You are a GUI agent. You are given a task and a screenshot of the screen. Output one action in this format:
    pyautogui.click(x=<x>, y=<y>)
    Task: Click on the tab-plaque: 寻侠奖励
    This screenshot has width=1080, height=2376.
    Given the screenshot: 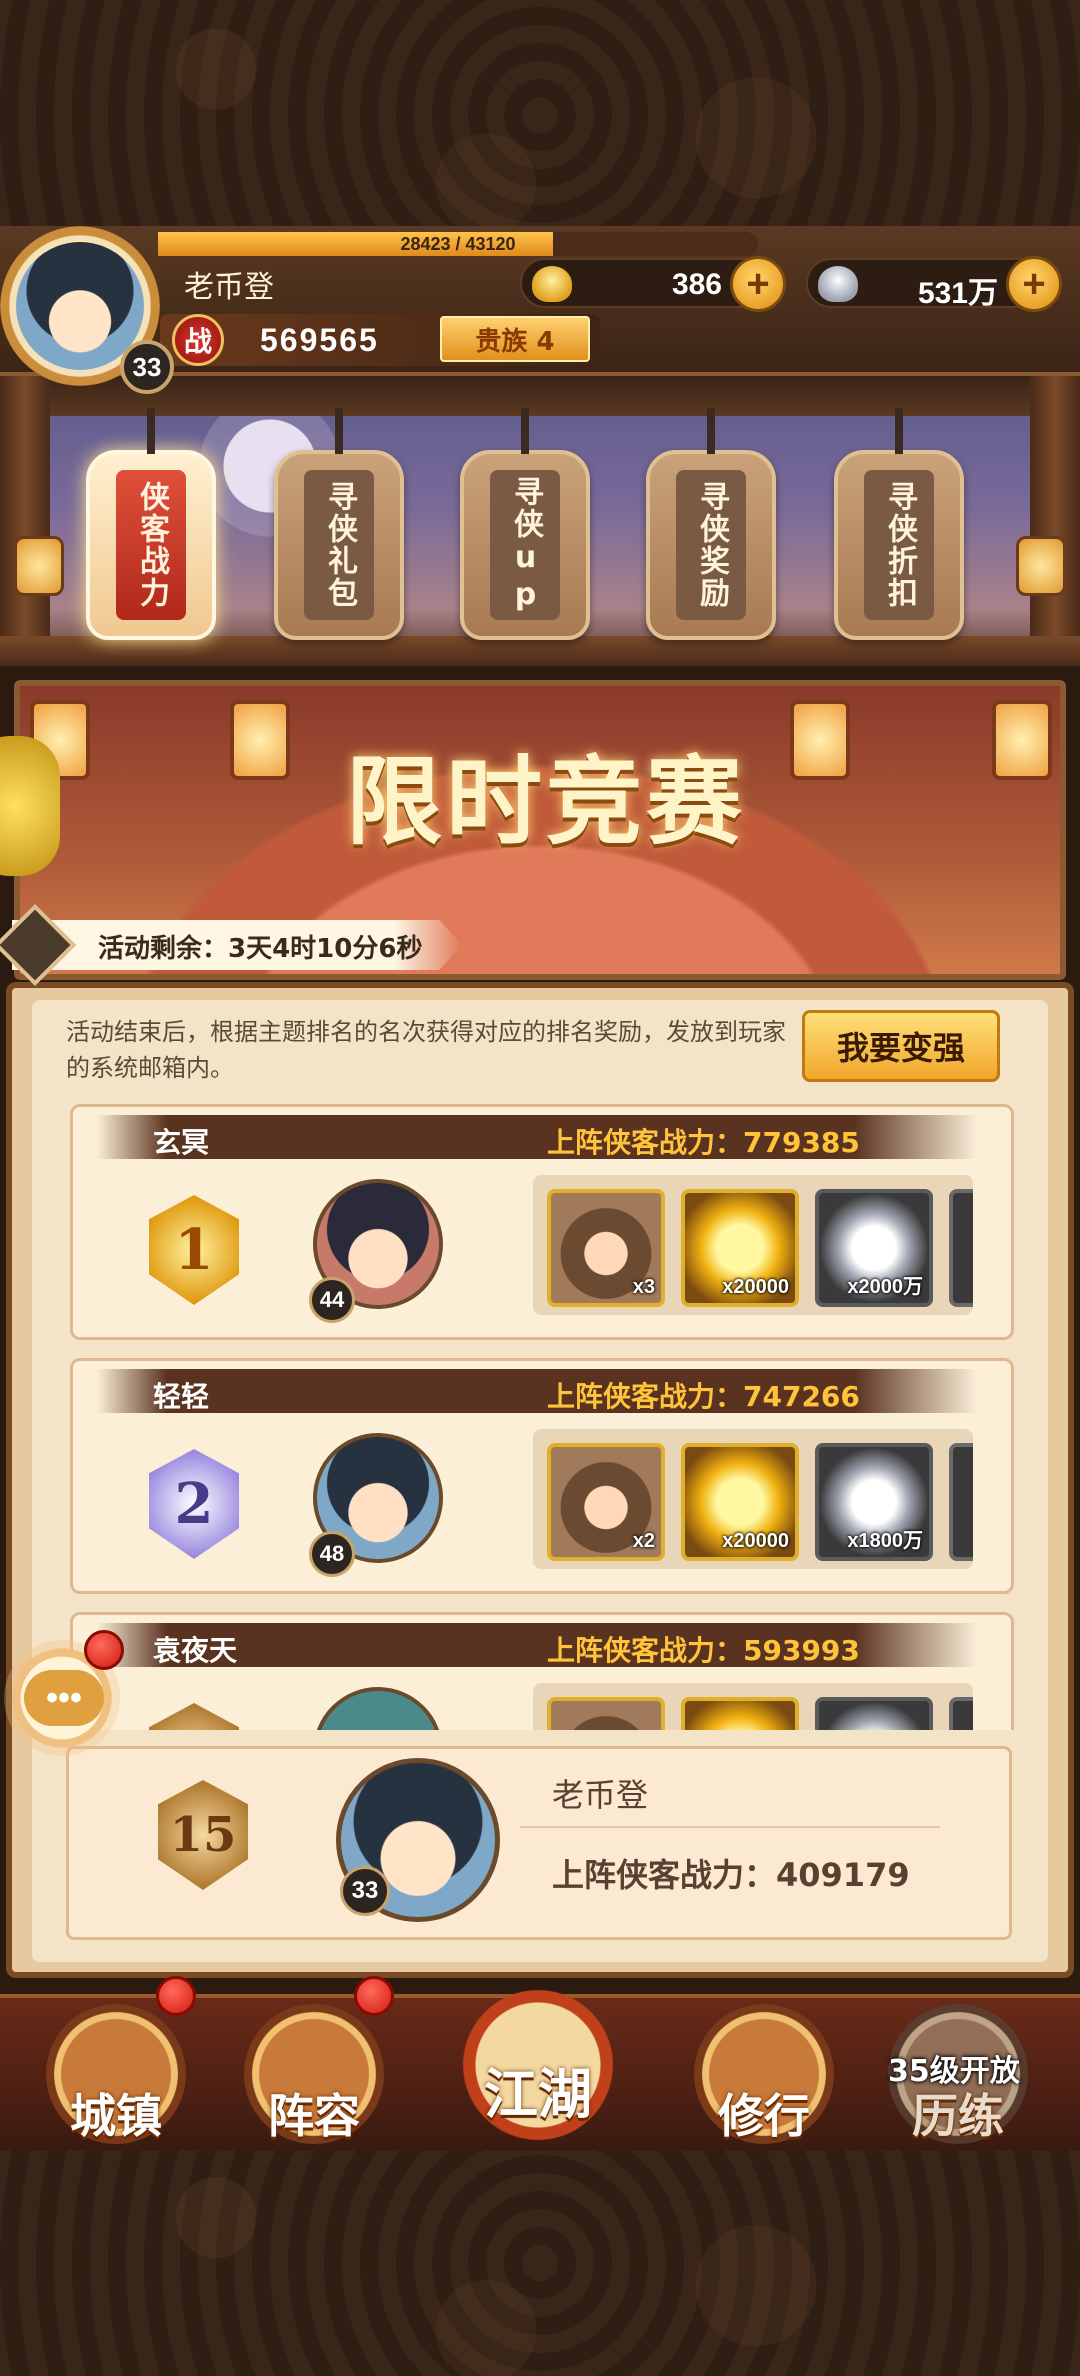 What is the action you would take?
    pyautogui.click(x=711, y=545)
    